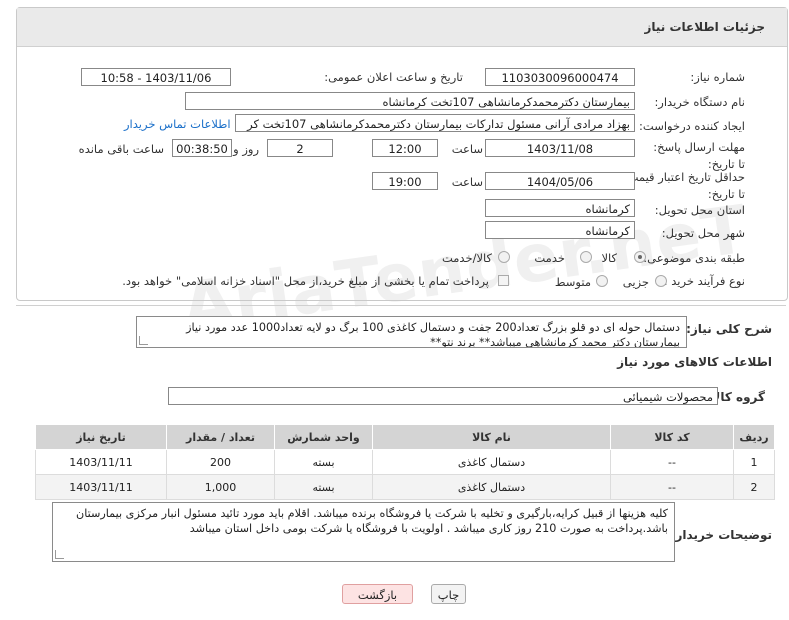 The height and width of the screenshot is (620, 789). I want to click on col-row-number: ردیف, so click(754, 437).